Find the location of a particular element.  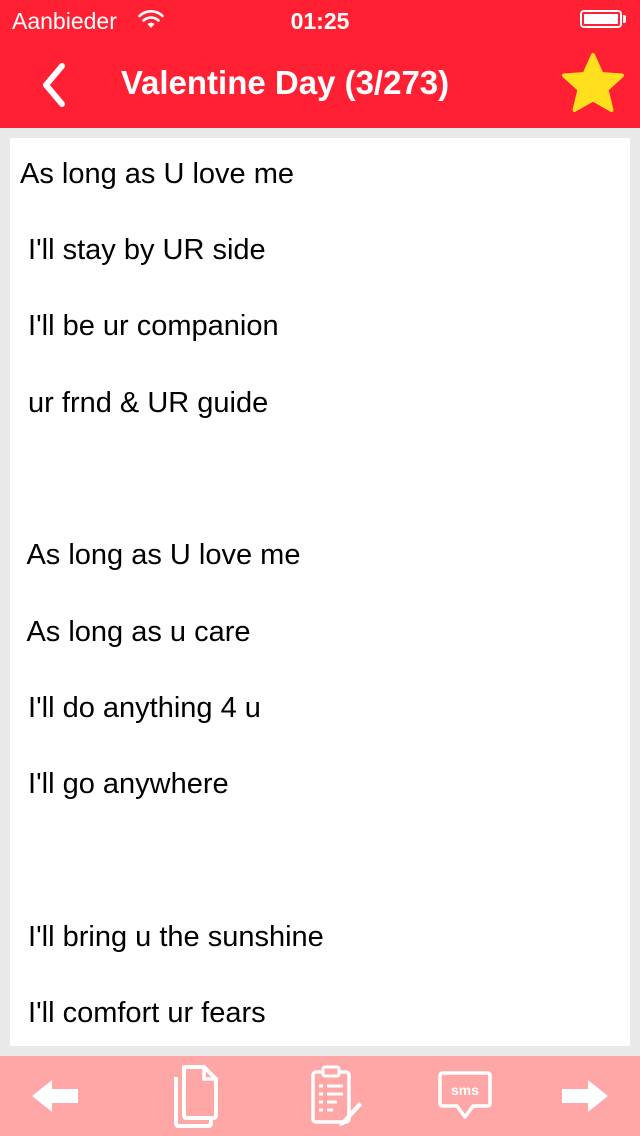

star-icon is located at coordinates (593, 82).